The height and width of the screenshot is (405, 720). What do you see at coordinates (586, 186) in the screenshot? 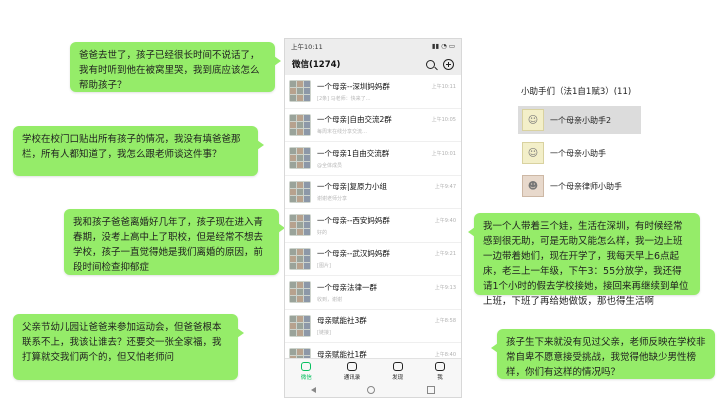
I see `helper-name: 一个母亲律师小助手` at bounding box center [586, 186].